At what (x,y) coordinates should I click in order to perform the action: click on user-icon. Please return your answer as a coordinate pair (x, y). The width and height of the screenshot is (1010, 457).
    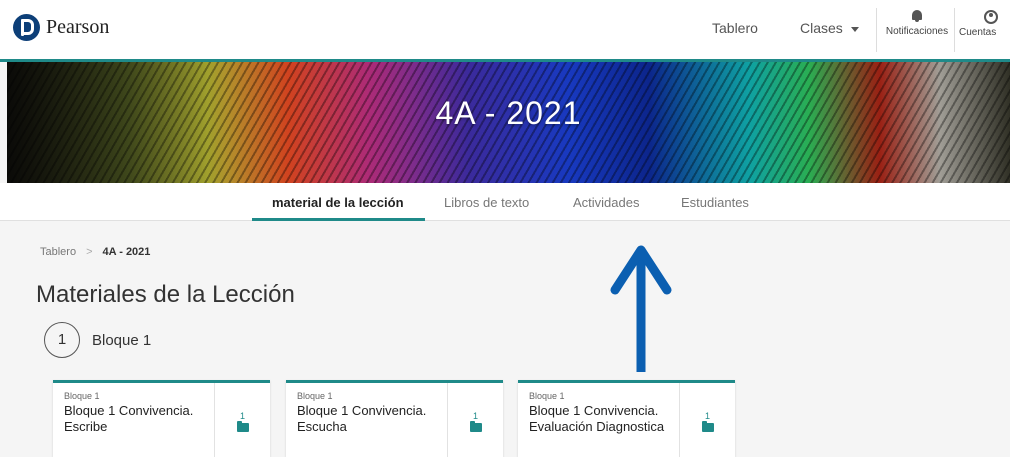
    Looking at the image, I should click on (991, 17).